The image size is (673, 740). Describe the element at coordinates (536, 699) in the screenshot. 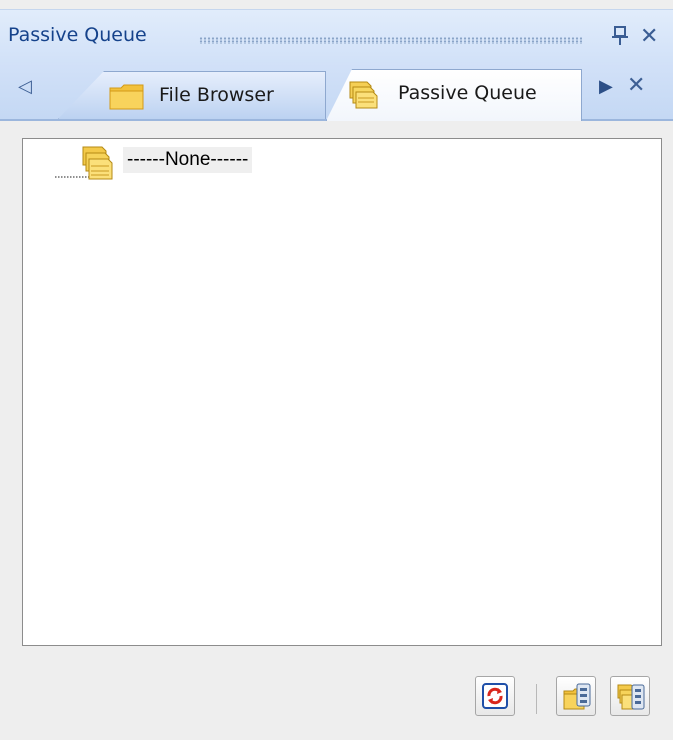

I see `toolbar-separator` at that location.